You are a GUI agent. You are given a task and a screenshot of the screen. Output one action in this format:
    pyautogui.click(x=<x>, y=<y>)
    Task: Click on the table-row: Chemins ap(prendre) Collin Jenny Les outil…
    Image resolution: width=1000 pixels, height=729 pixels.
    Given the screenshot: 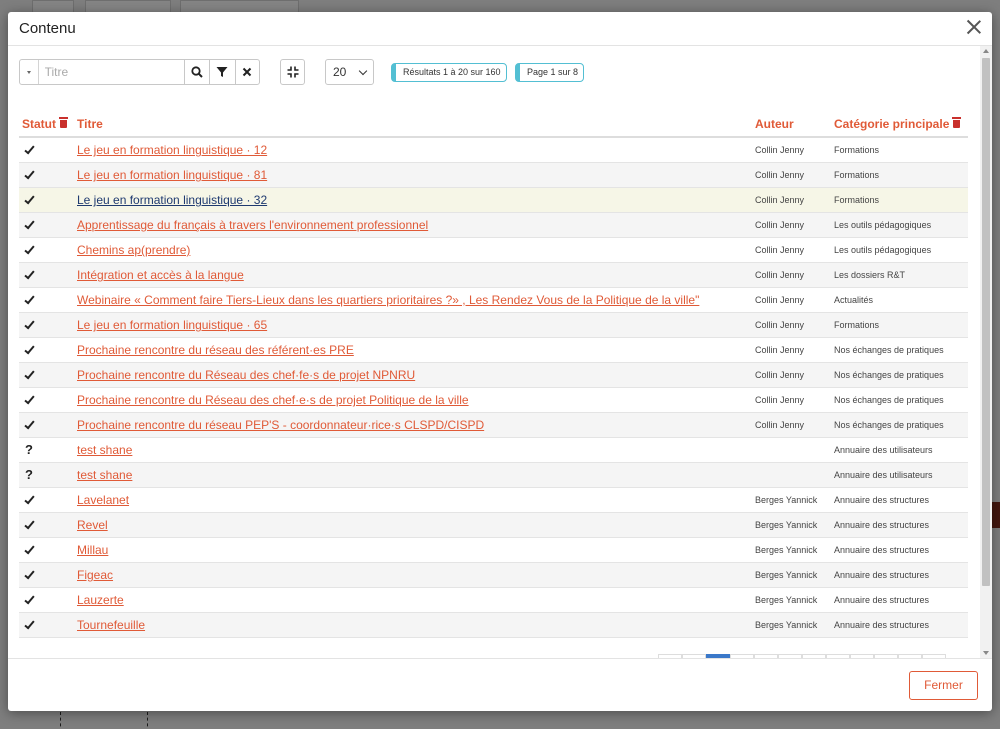 What is the action you would take?
    pyautogui.click(x=493, y=250)
    